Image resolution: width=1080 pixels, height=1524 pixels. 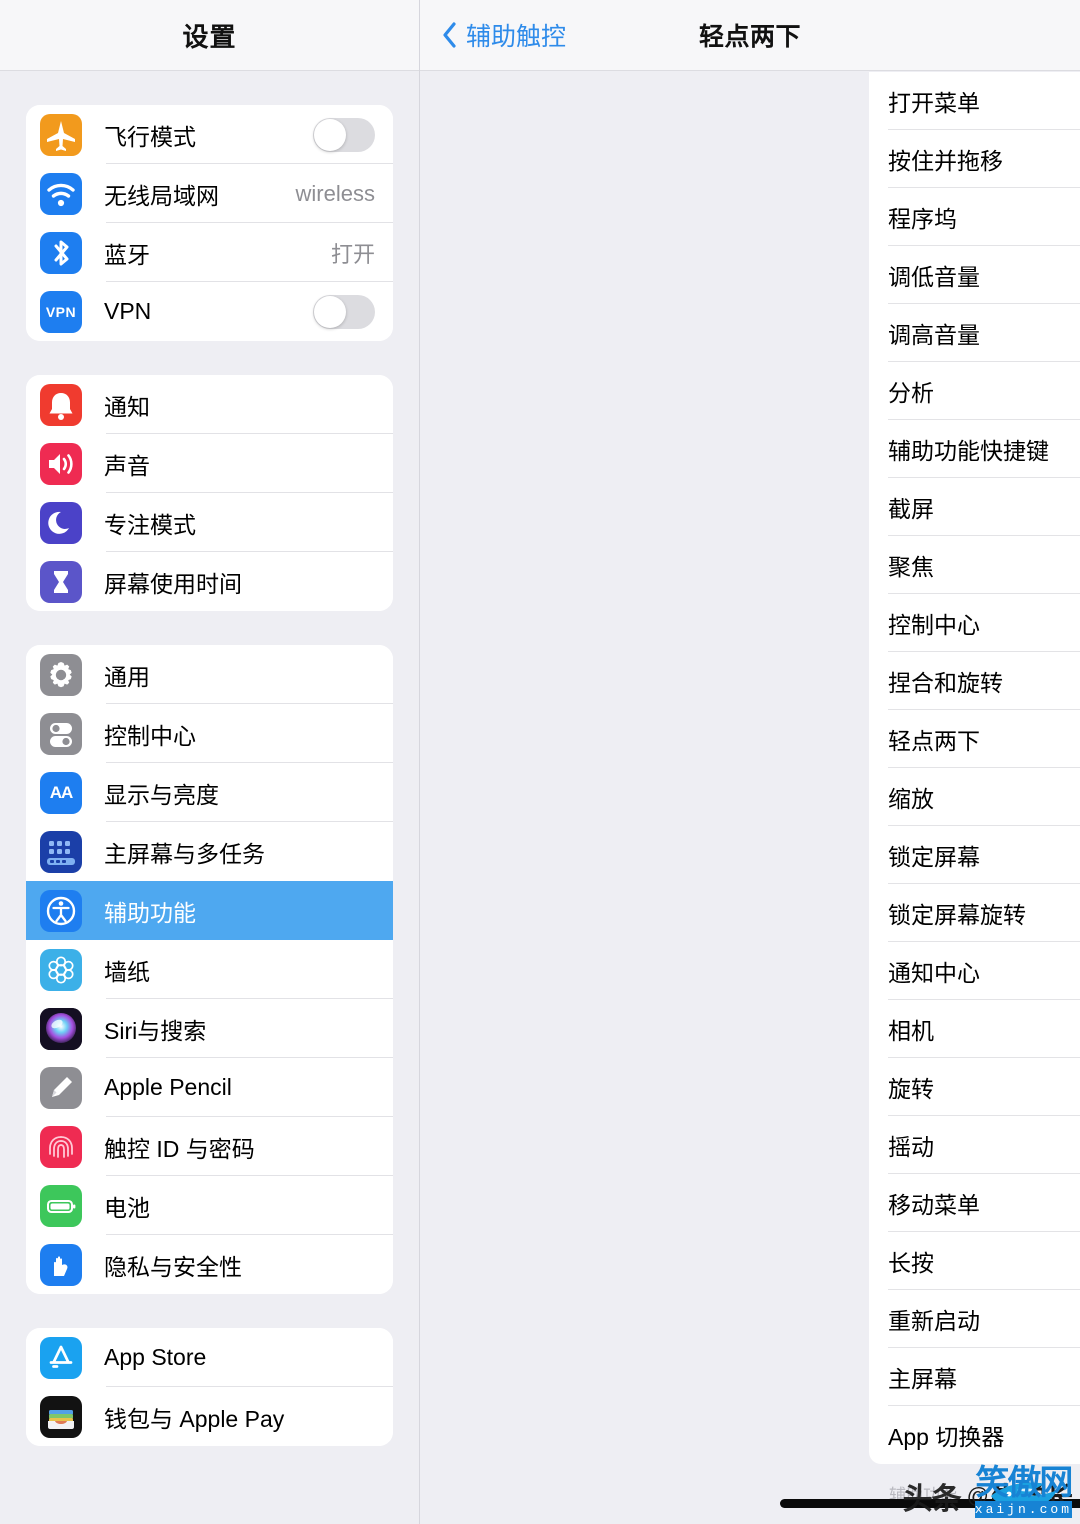 What do you see at coordinates (150, 524) in the screenshot?
I see `sidebar-item-label: 专注模式` at bounding box center [150, 524].